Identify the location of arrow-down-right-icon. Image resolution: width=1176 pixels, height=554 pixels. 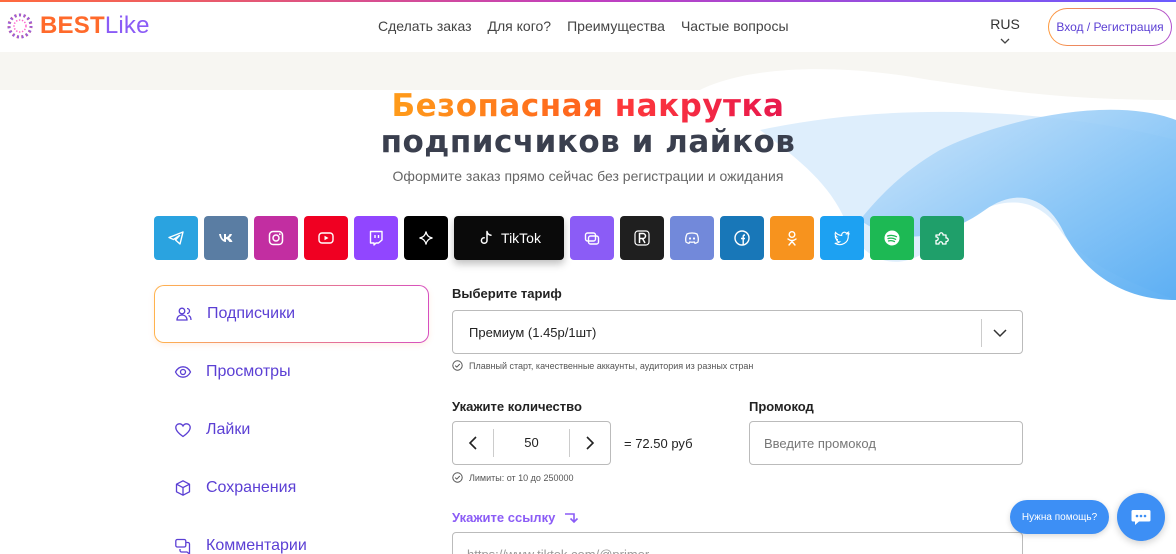
(572, 517).